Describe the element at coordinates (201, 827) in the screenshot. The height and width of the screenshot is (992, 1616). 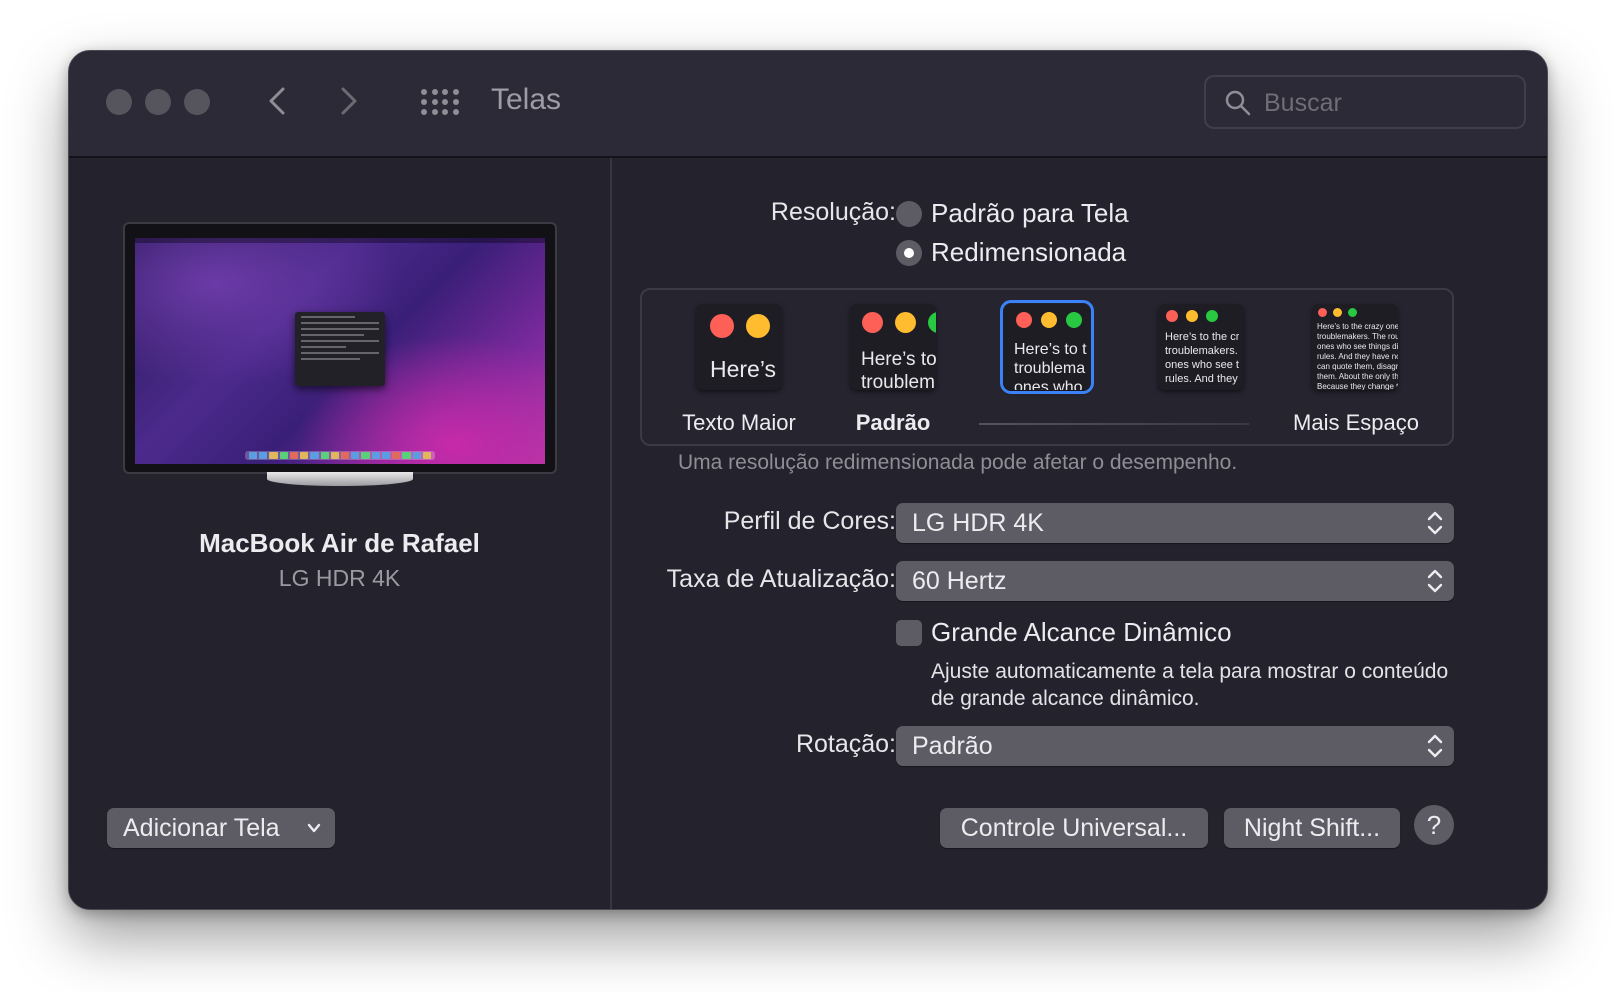
I see `add-screen-label: Adicionar Tela` at that location.